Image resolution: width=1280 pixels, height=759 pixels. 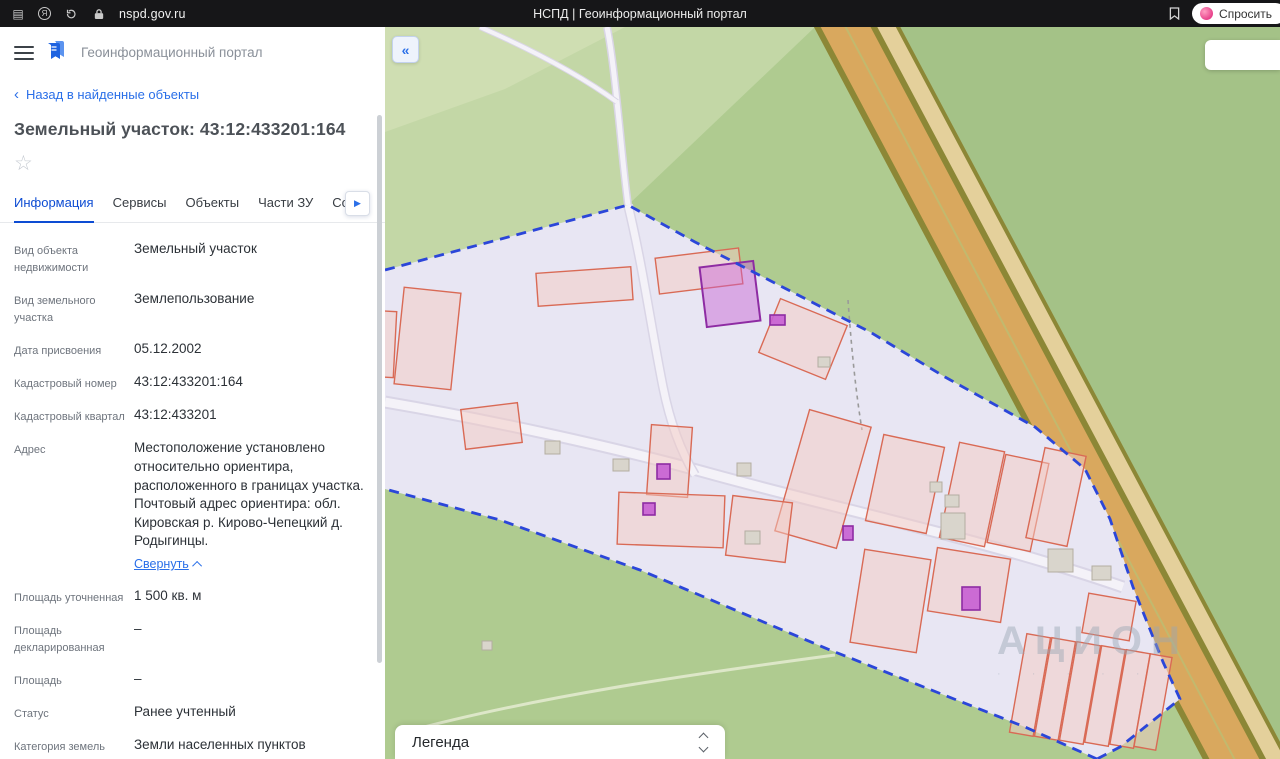 I want to click on field-label: Дата присвоения, so click(x=58, y=351).